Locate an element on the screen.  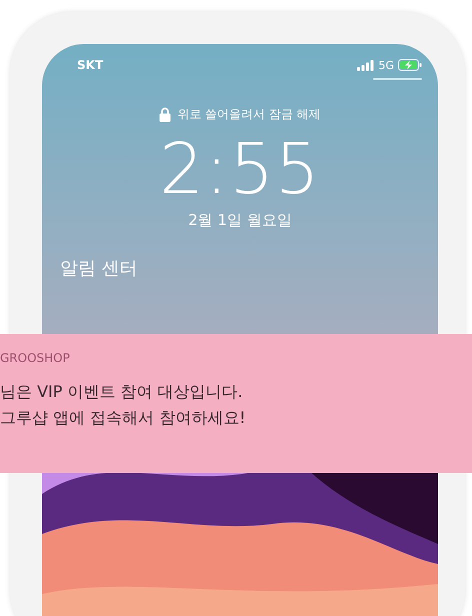
notification-app-name: GROOSHOP is located at coordinates (35, 358).